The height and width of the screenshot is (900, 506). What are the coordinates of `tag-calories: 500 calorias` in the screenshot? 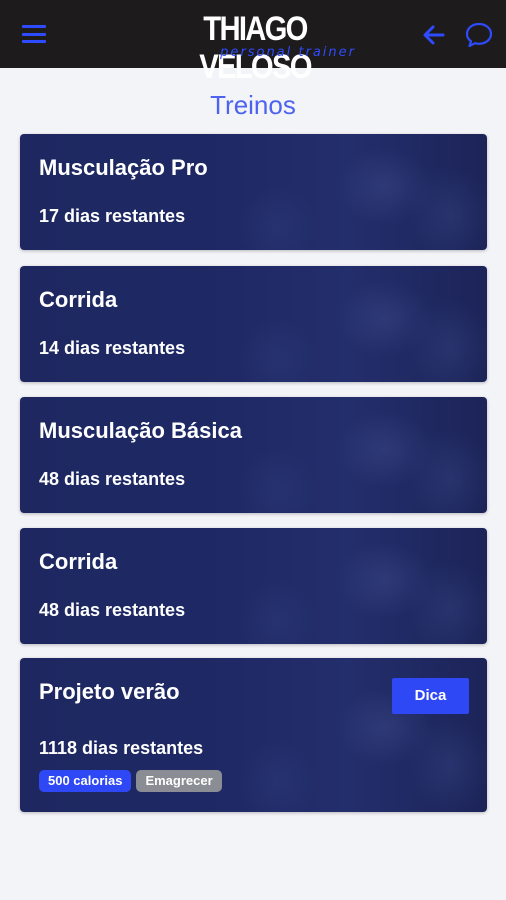 It's located at (85, 781).